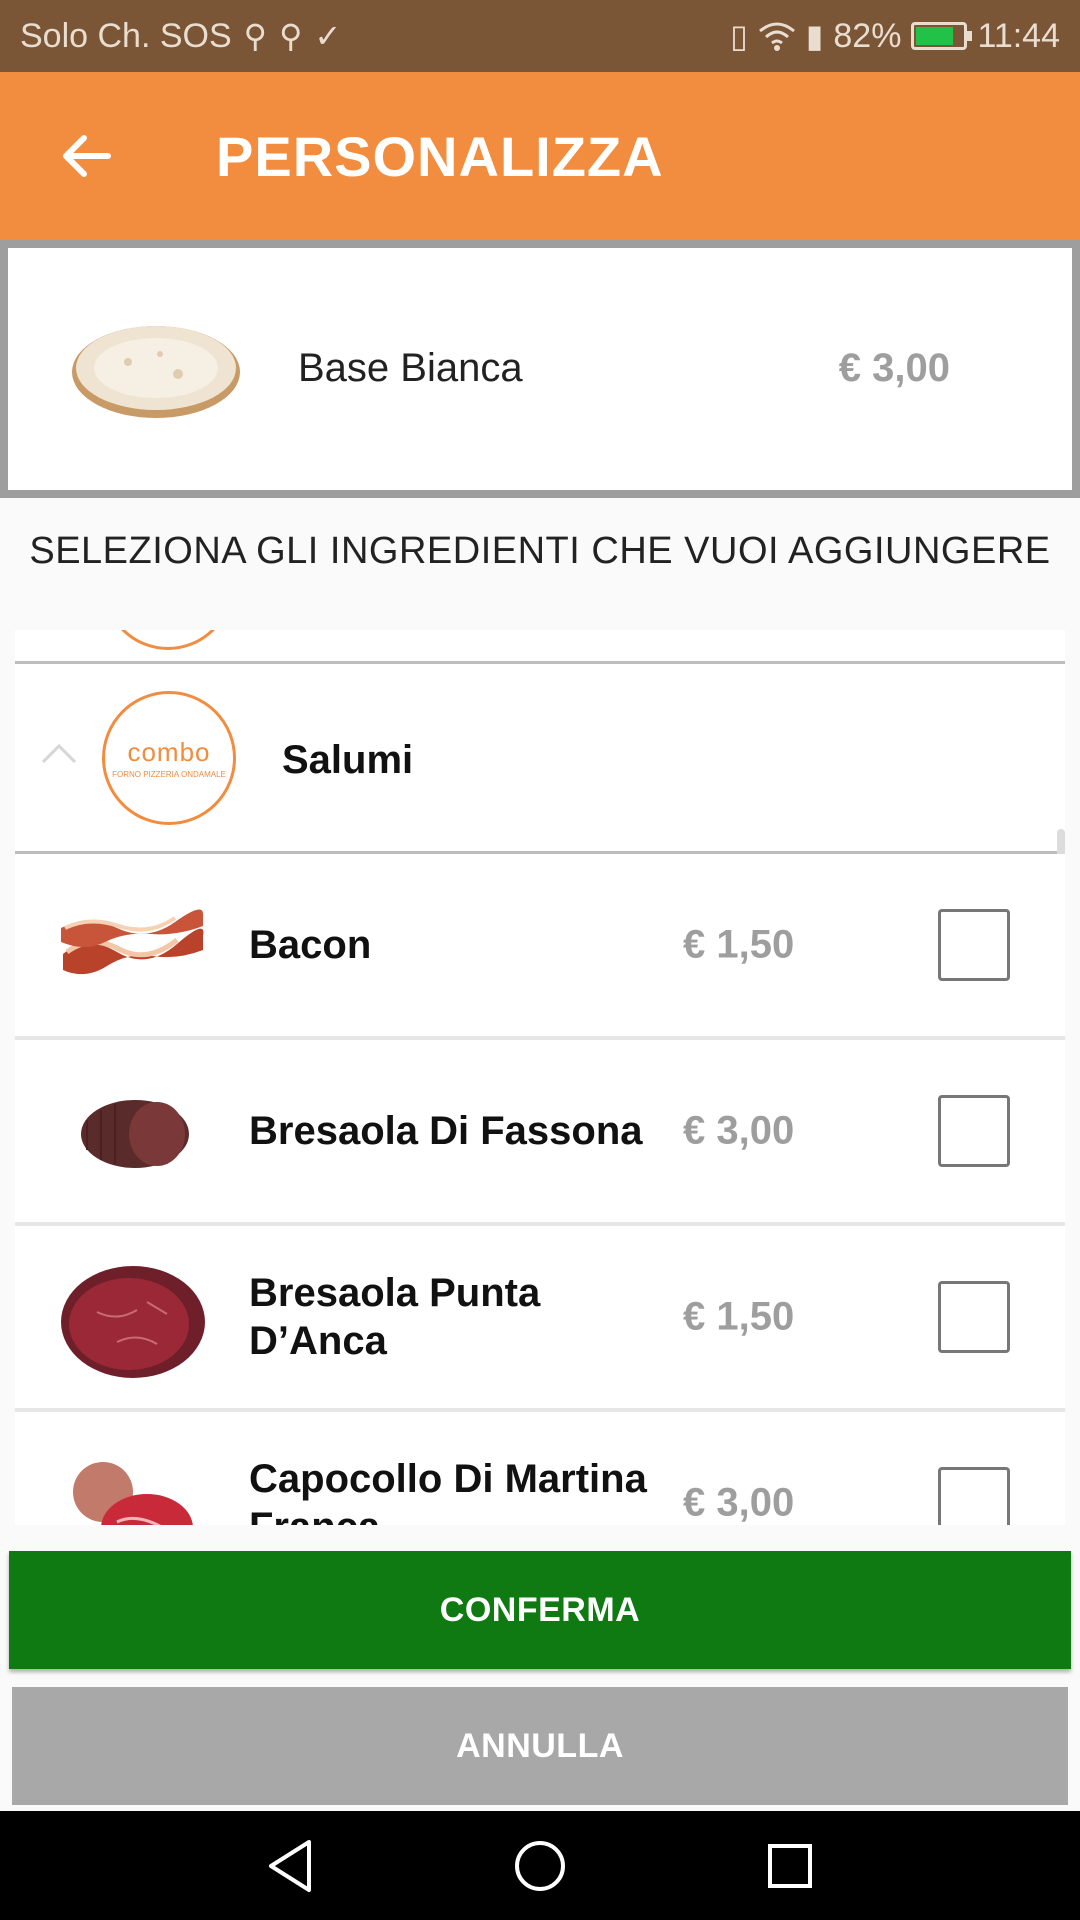 This screenshot has height=1920, width=1080. I want to click on bacon-image, so click(132, 942).